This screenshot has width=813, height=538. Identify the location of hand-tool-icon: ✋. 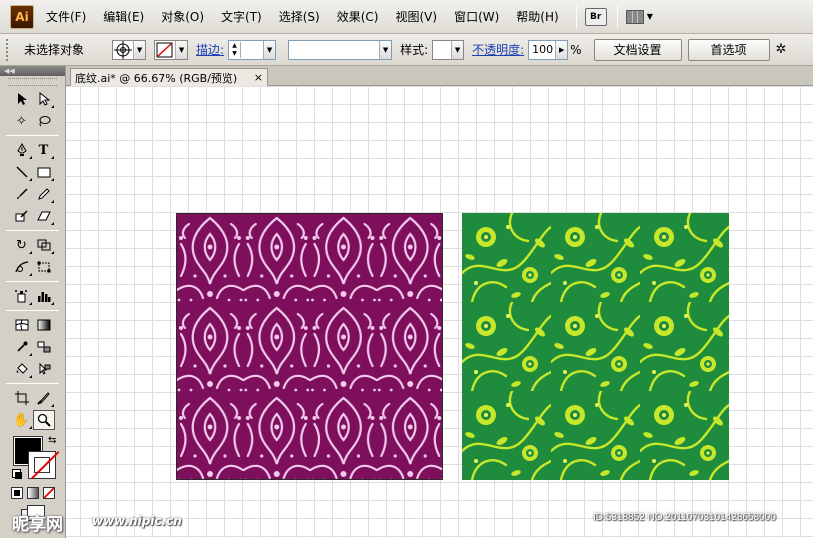
(22, 420).